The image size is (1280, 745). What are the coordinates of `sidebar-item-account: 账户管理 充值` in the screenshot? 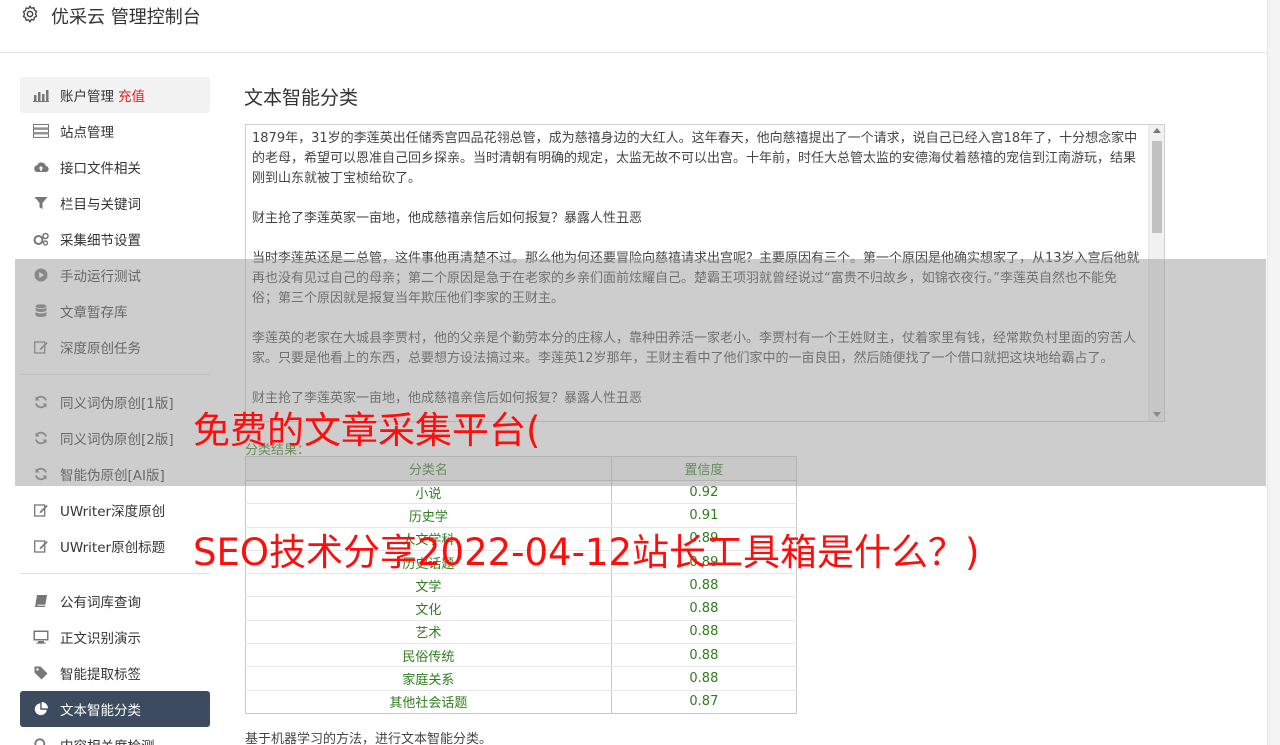 It's located at (115, 95).